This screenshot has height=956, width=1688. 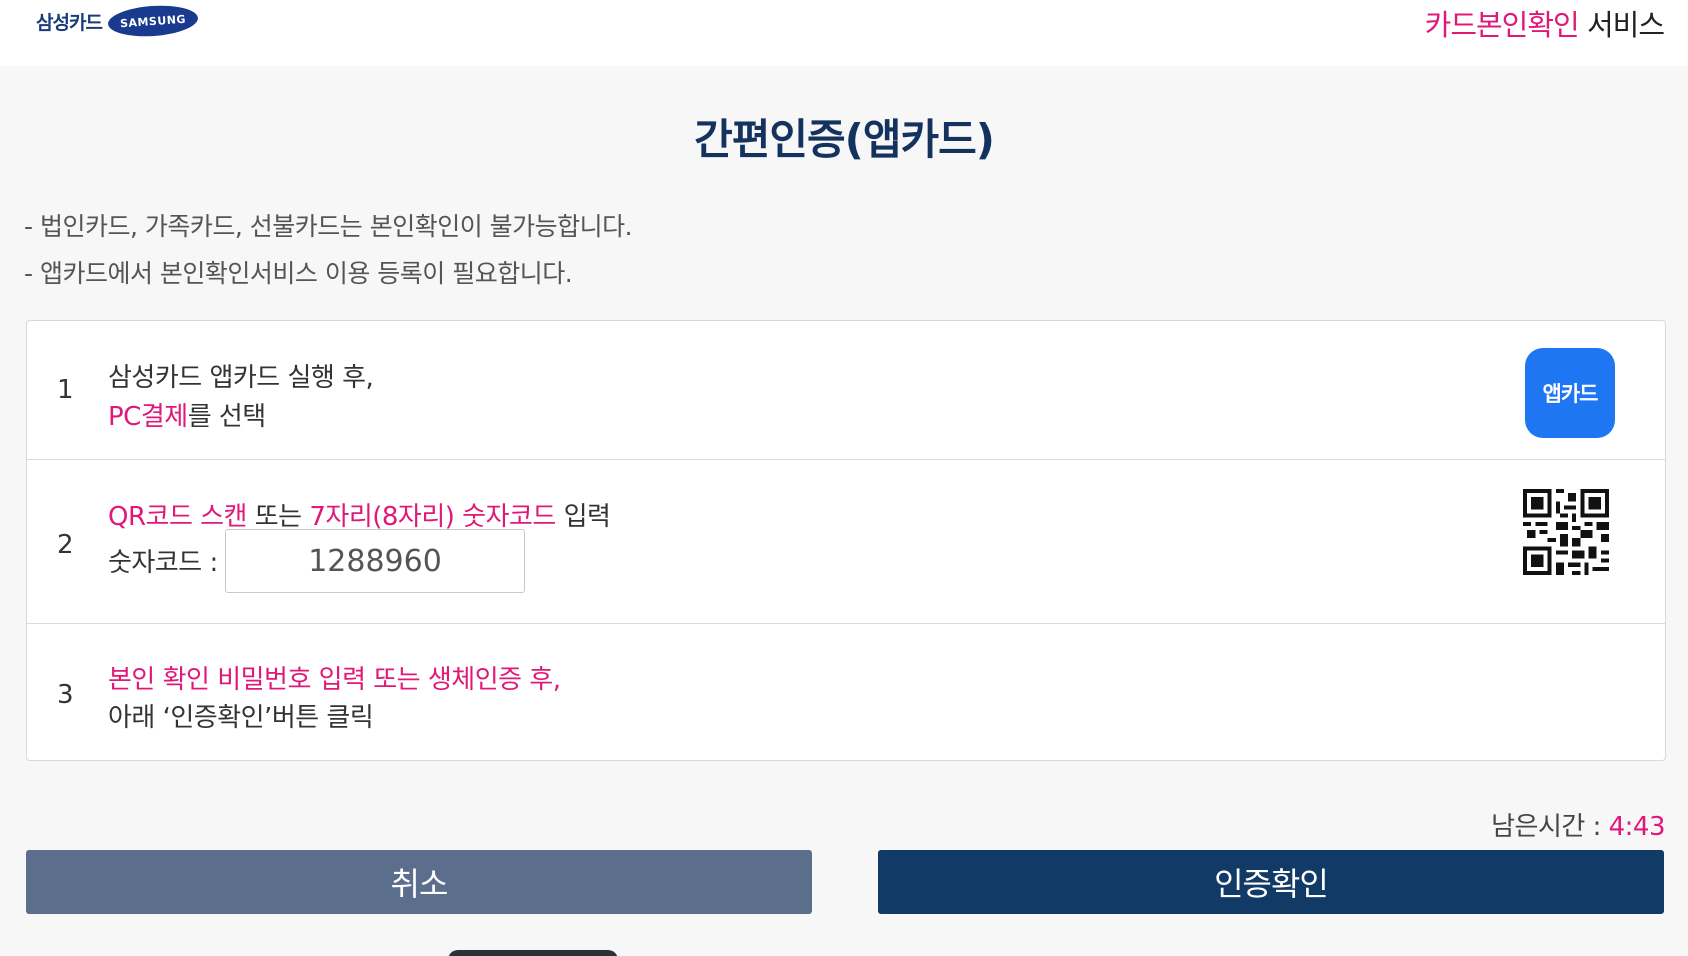 I want to click on logo-text: 삼성카드, so click(x=69, y=22).